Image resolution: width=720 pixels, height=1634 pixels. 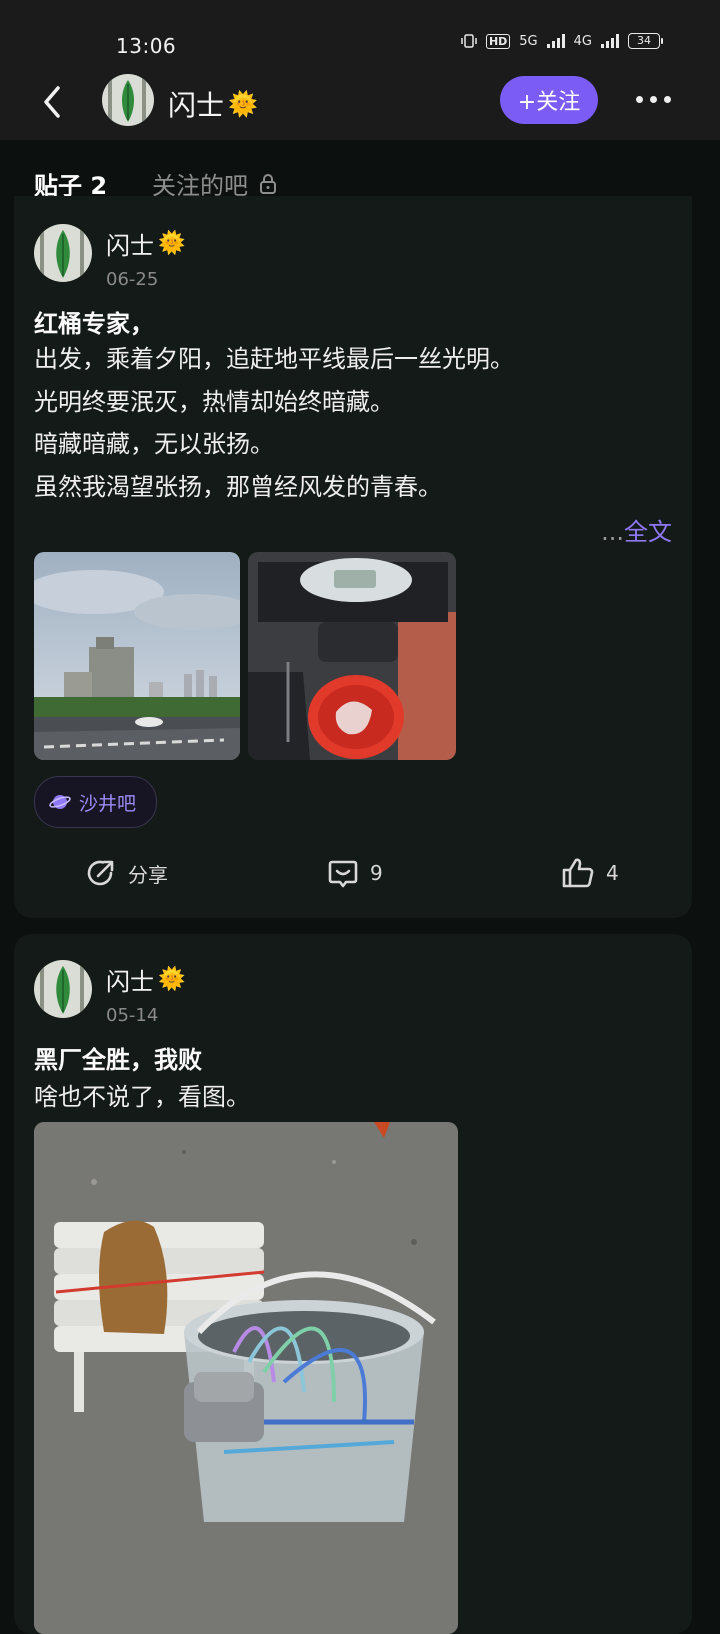 I want to click on read-full-label: 全文, so click(x=648, y=532).